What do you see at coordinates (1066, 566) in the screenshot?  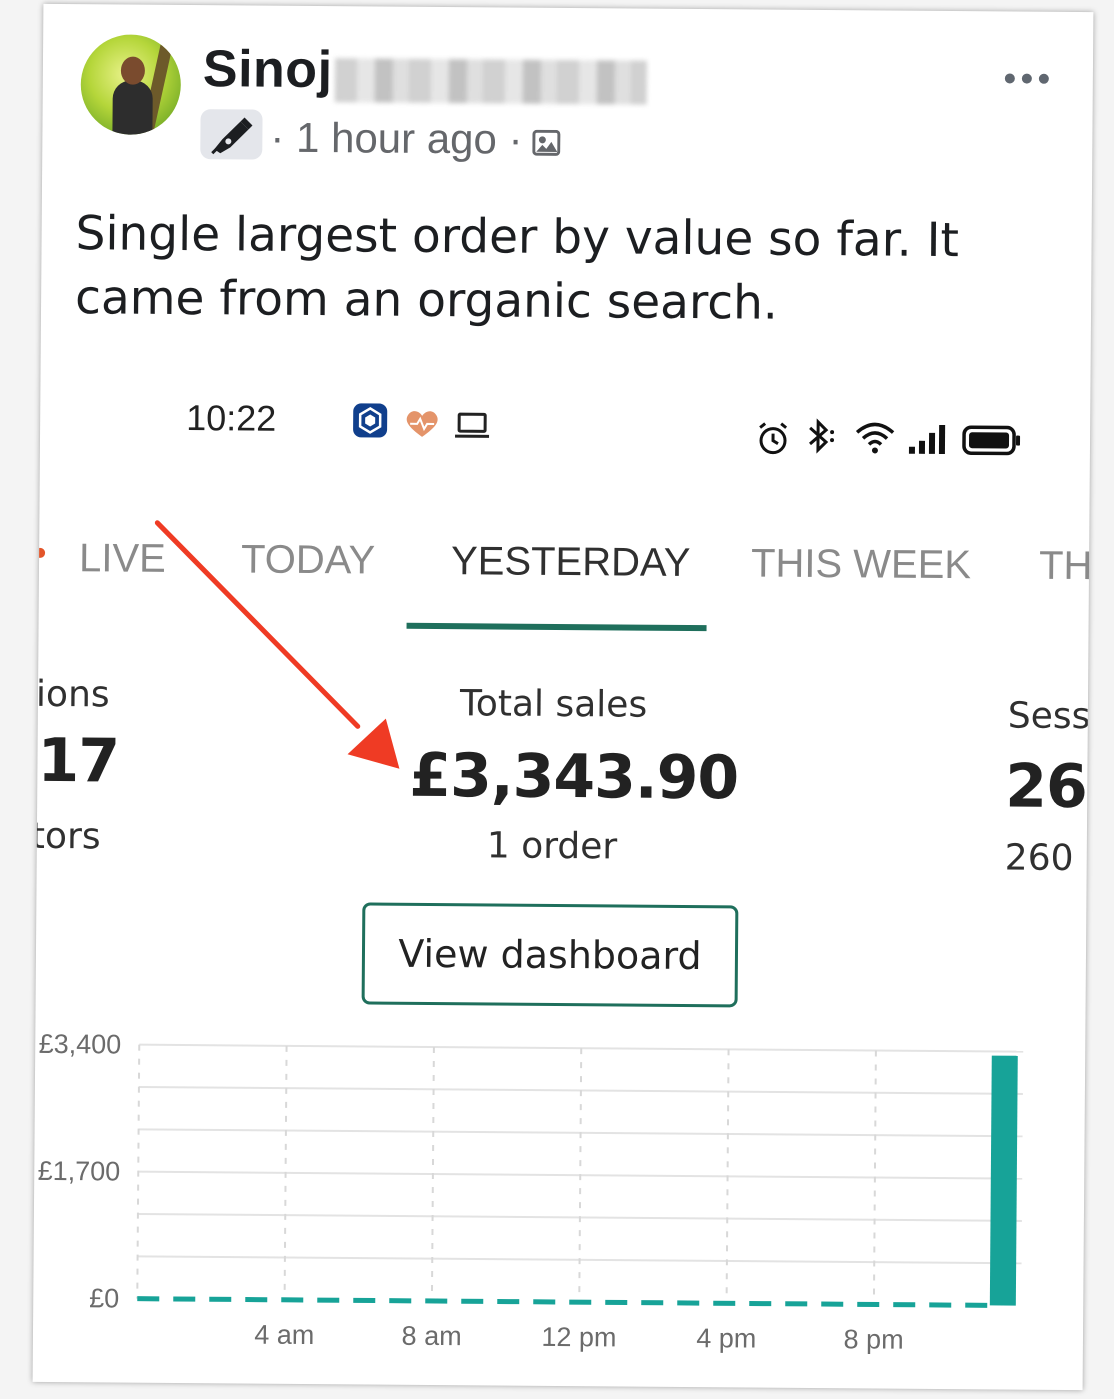 I see `tab-next: TH` at bounding box center [1066, 566].